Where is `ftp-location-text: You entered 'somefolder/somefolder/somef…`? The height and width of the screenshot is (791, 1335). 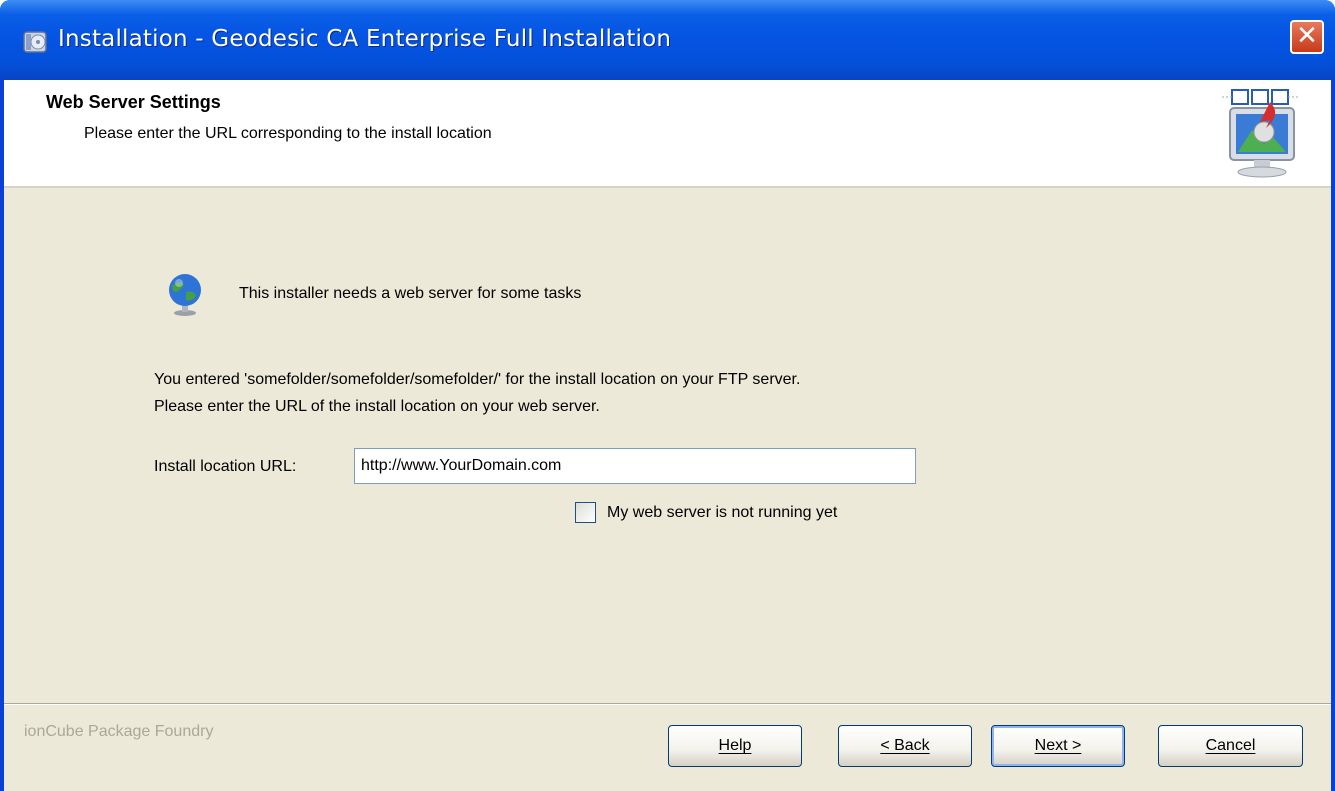
ftp-location-text: You entered 'somefolder/somefolder/somef… is located at coordinates (477, 379).